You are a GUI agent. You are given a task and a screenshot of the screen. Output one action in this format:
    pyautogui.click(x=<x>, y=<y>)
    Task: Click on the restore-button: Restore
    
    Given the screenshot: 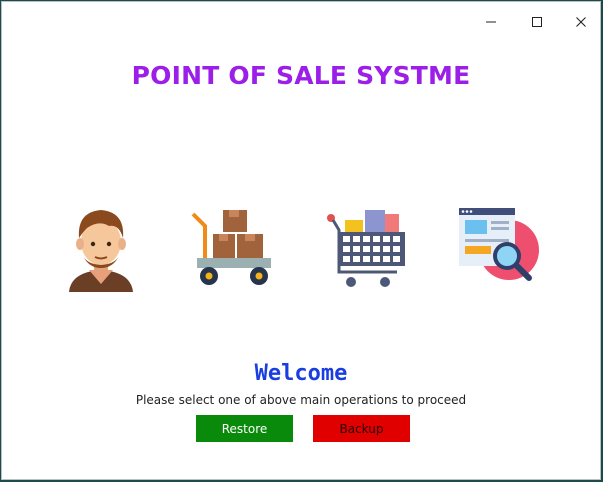 What is the action you would take?
    pyautogui.click(x=244, y=428)
    